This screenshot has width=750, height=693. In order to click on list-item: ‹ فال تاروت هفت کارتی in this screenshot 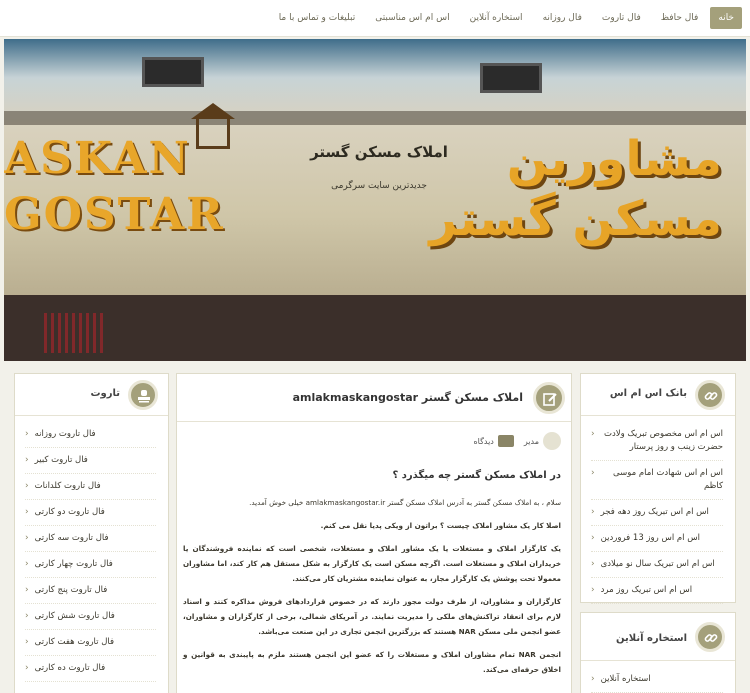, I will do `click(90, 643)`.